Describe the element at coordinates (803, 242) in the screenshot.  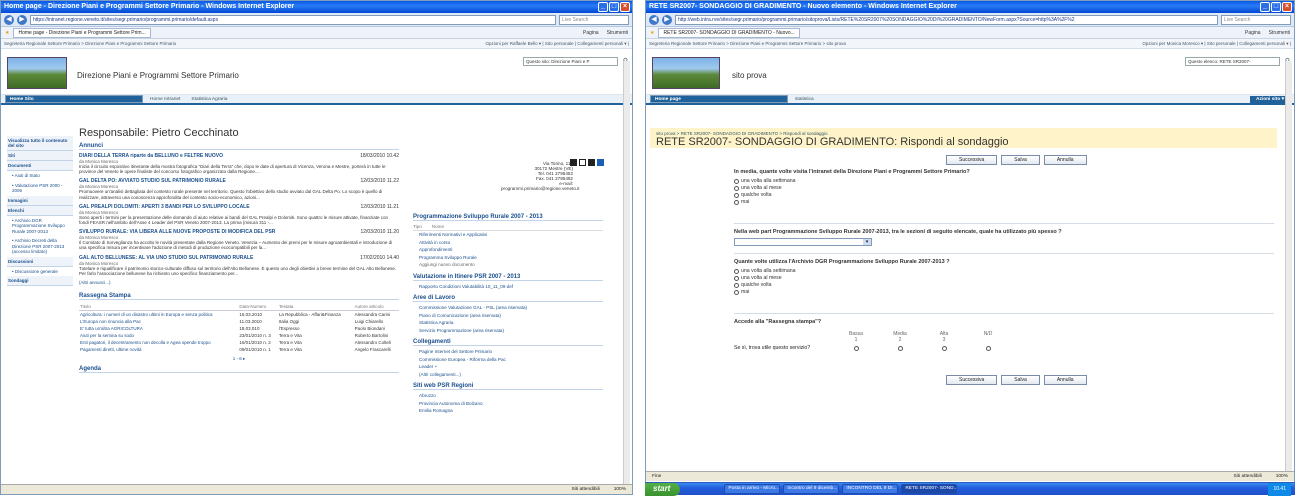
I see `question-2-select: ▾` at that location.